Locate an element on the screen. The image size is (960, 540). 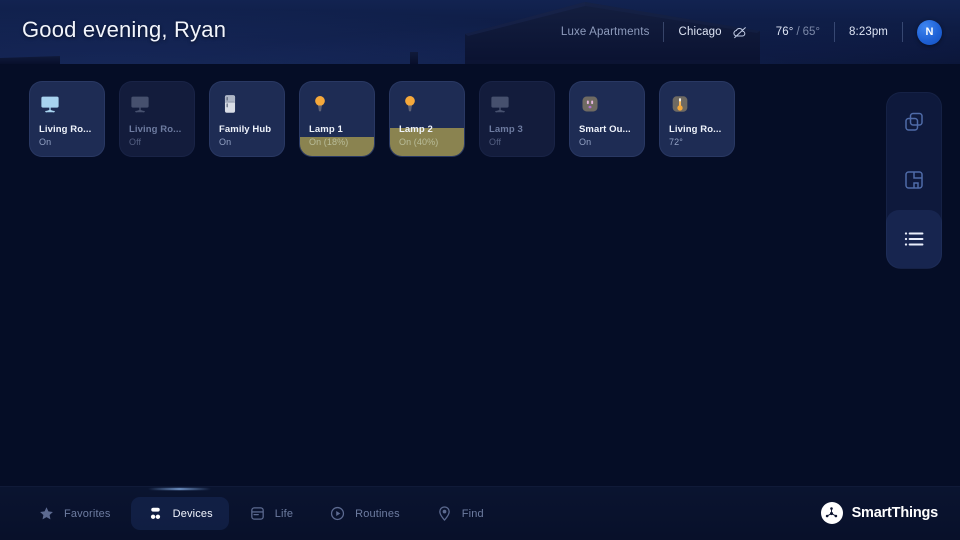
brand-logo: SmartThings is located at coordinates (879, 513).